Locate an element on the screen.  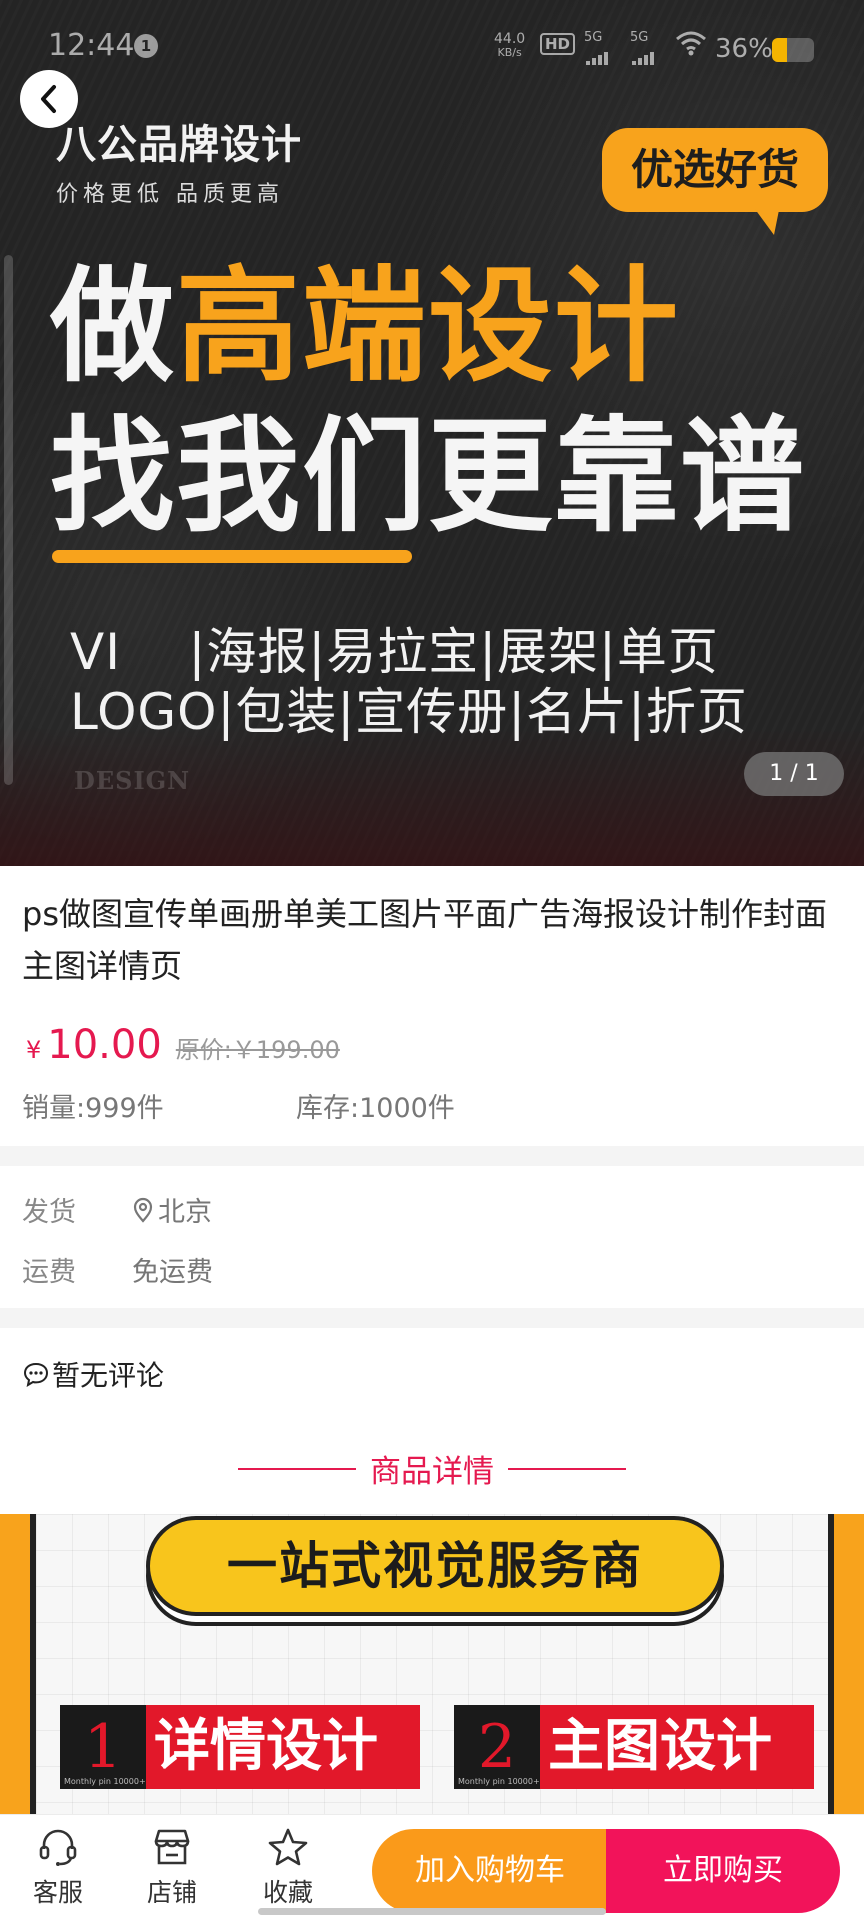
customer-service-button: 客服 is located at coordinates (58, 1868).